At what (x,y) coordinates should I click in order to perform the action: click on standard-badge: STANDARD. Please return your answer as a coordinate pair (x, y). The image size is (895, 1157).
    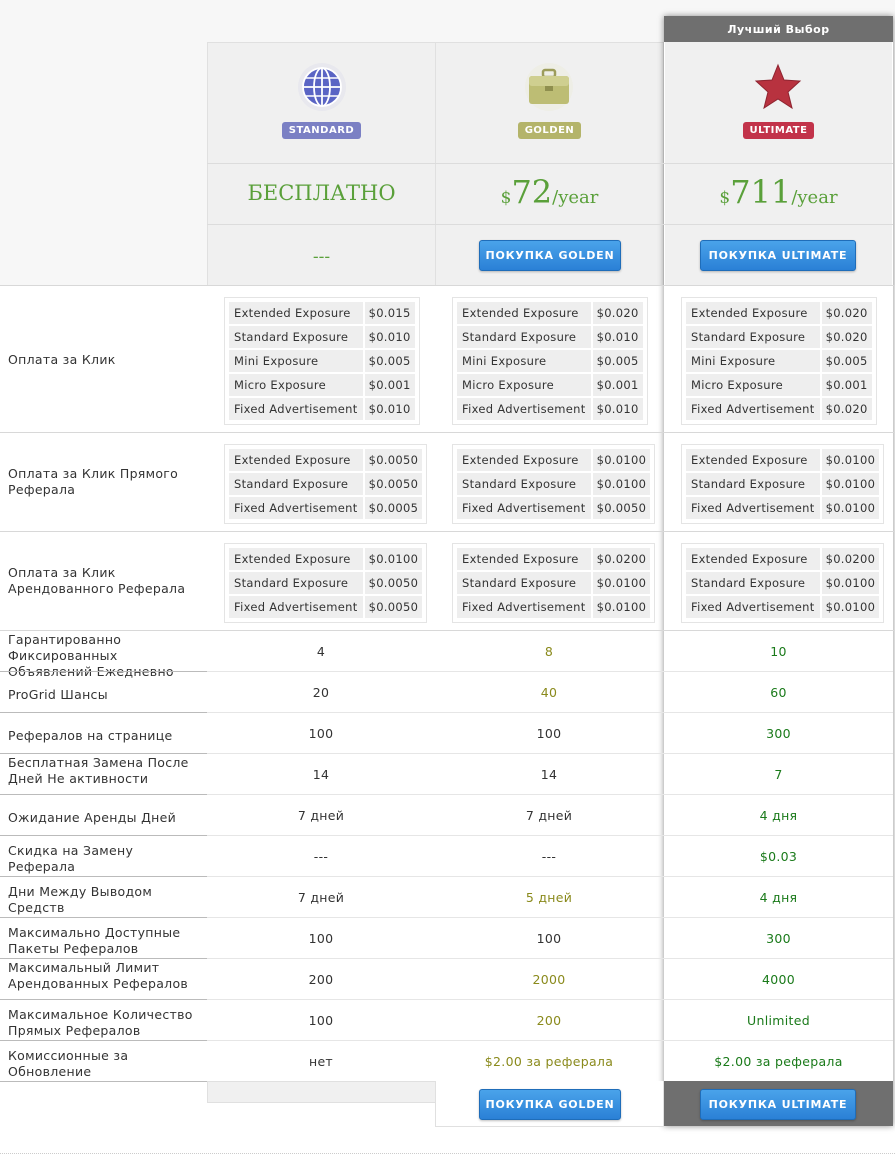
    Looking at the image, I should click on (321, 130).